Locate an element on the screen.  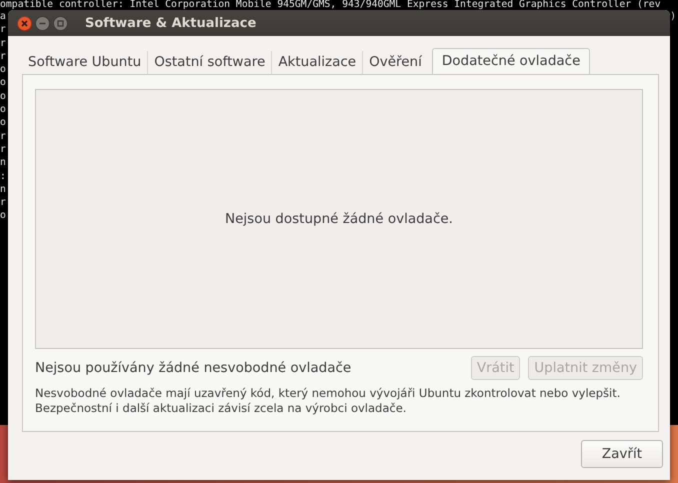
close-button: Zavřít is located at coordinates (621, 454).